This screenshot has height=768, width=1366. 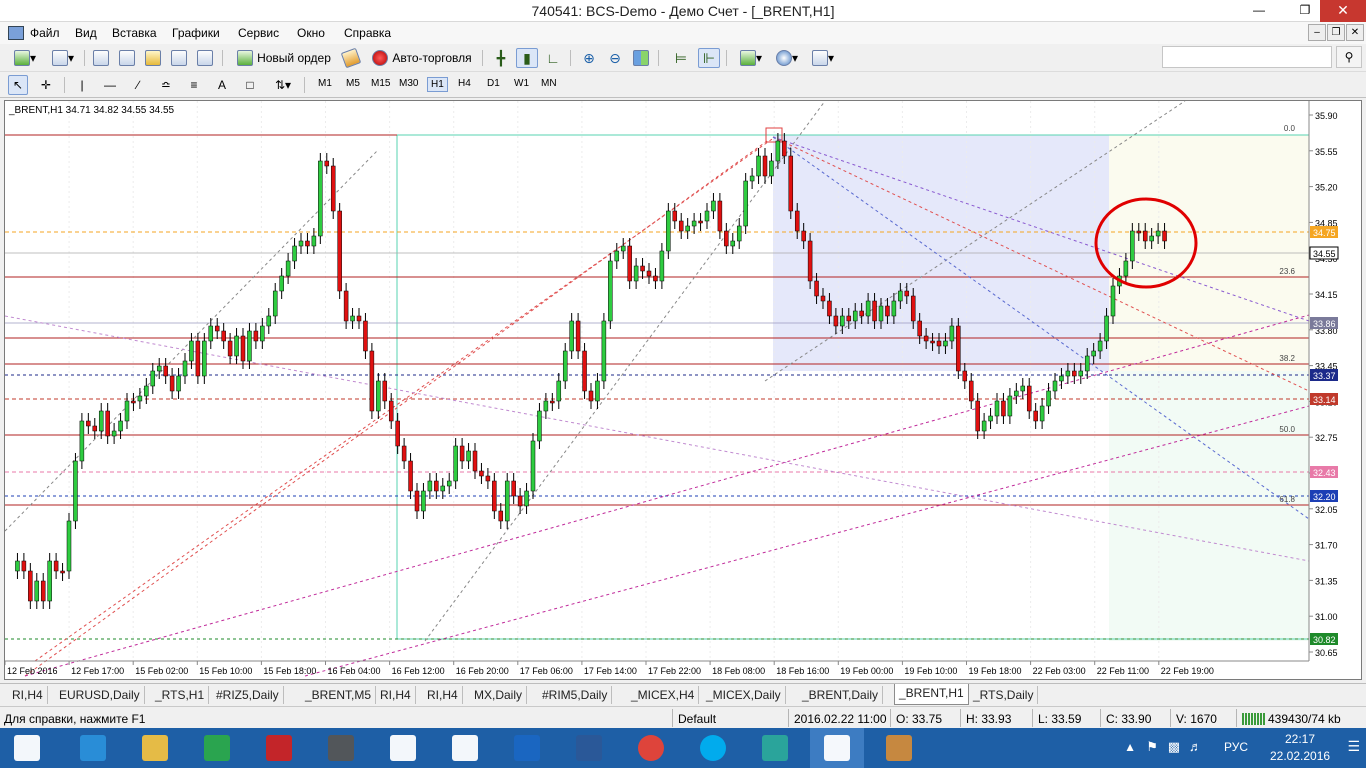 What do you see at coordinates (663, 695) in the screenshot?
I see `chart-tab: _MICEX,H4` at bounding box center [663, 695].